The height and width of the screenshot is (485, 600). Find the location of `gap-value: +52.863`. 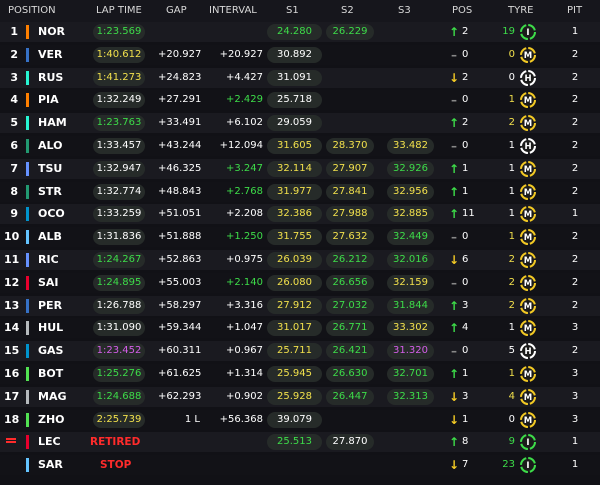

gap-value: +52.863 is located at coordinates (180, 259).